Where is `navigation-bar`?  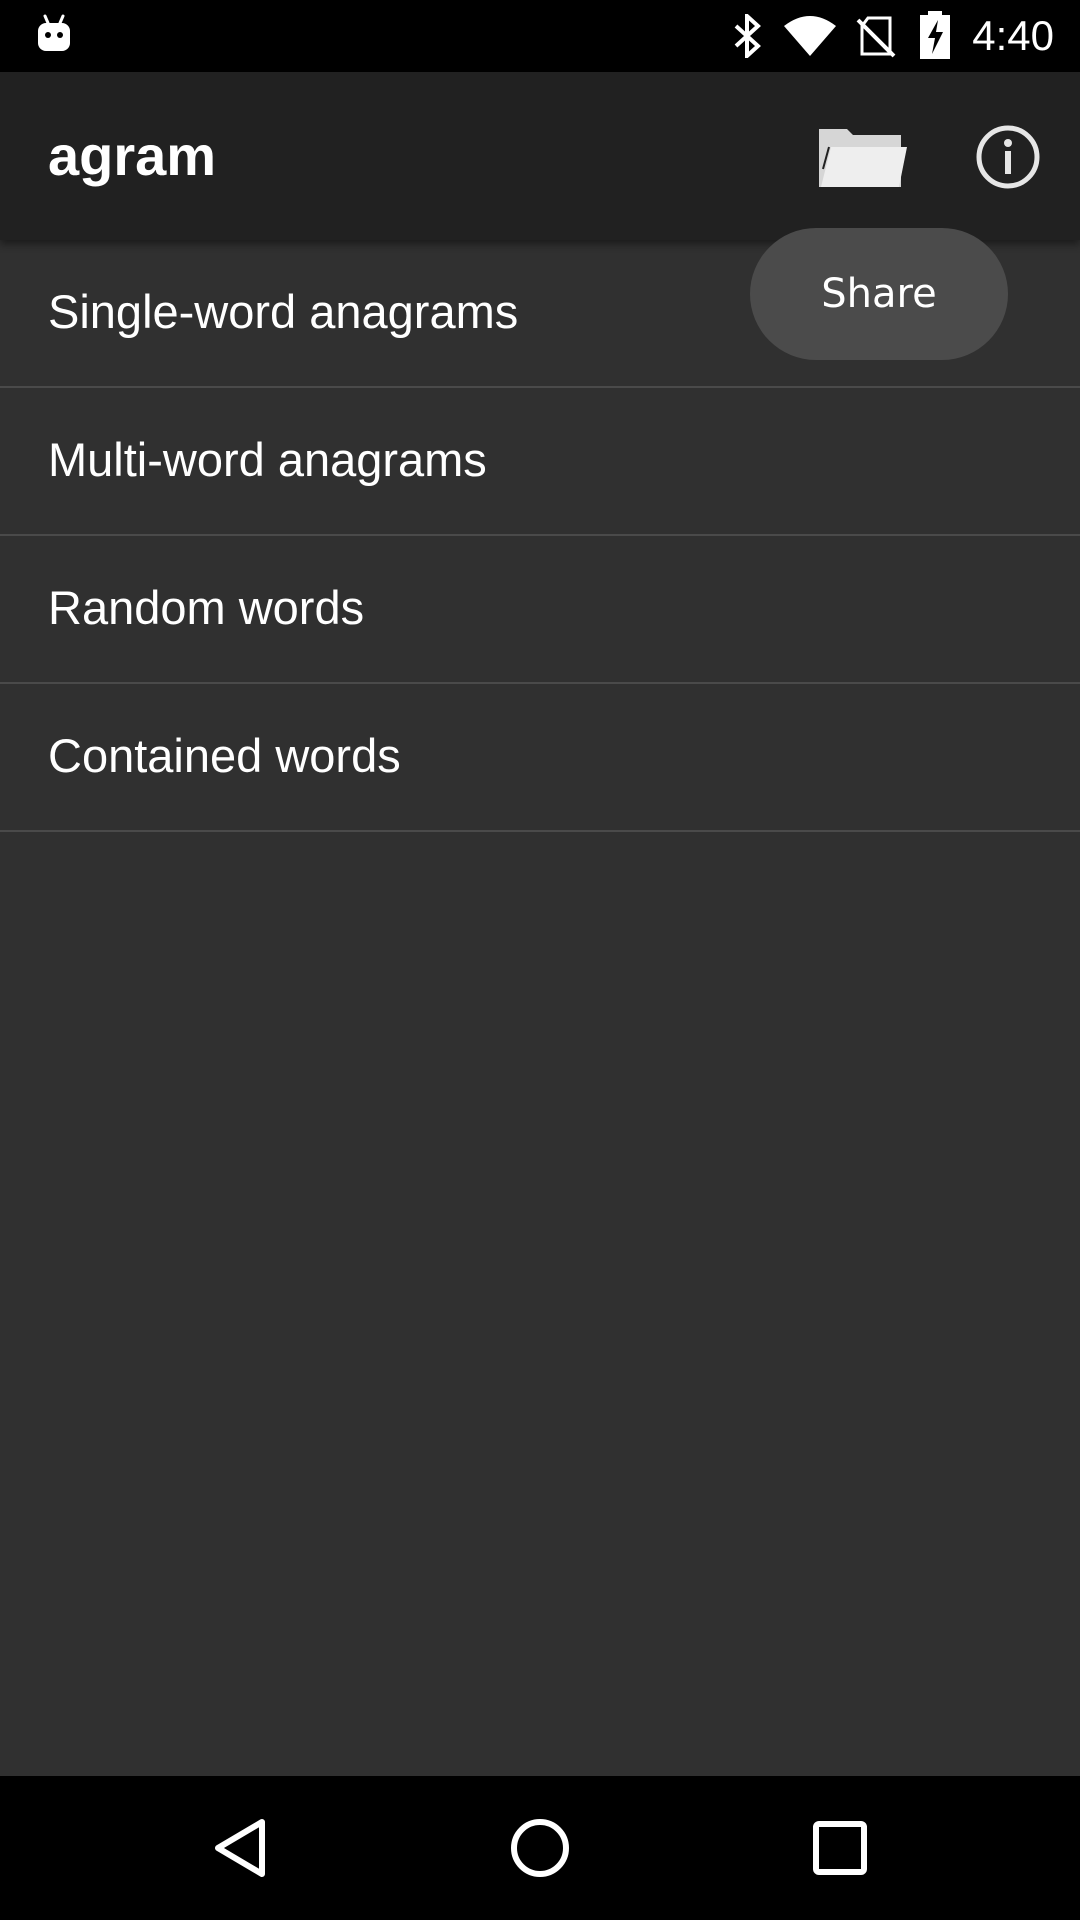
navigation-bar is located at coordinates (540, 1848).